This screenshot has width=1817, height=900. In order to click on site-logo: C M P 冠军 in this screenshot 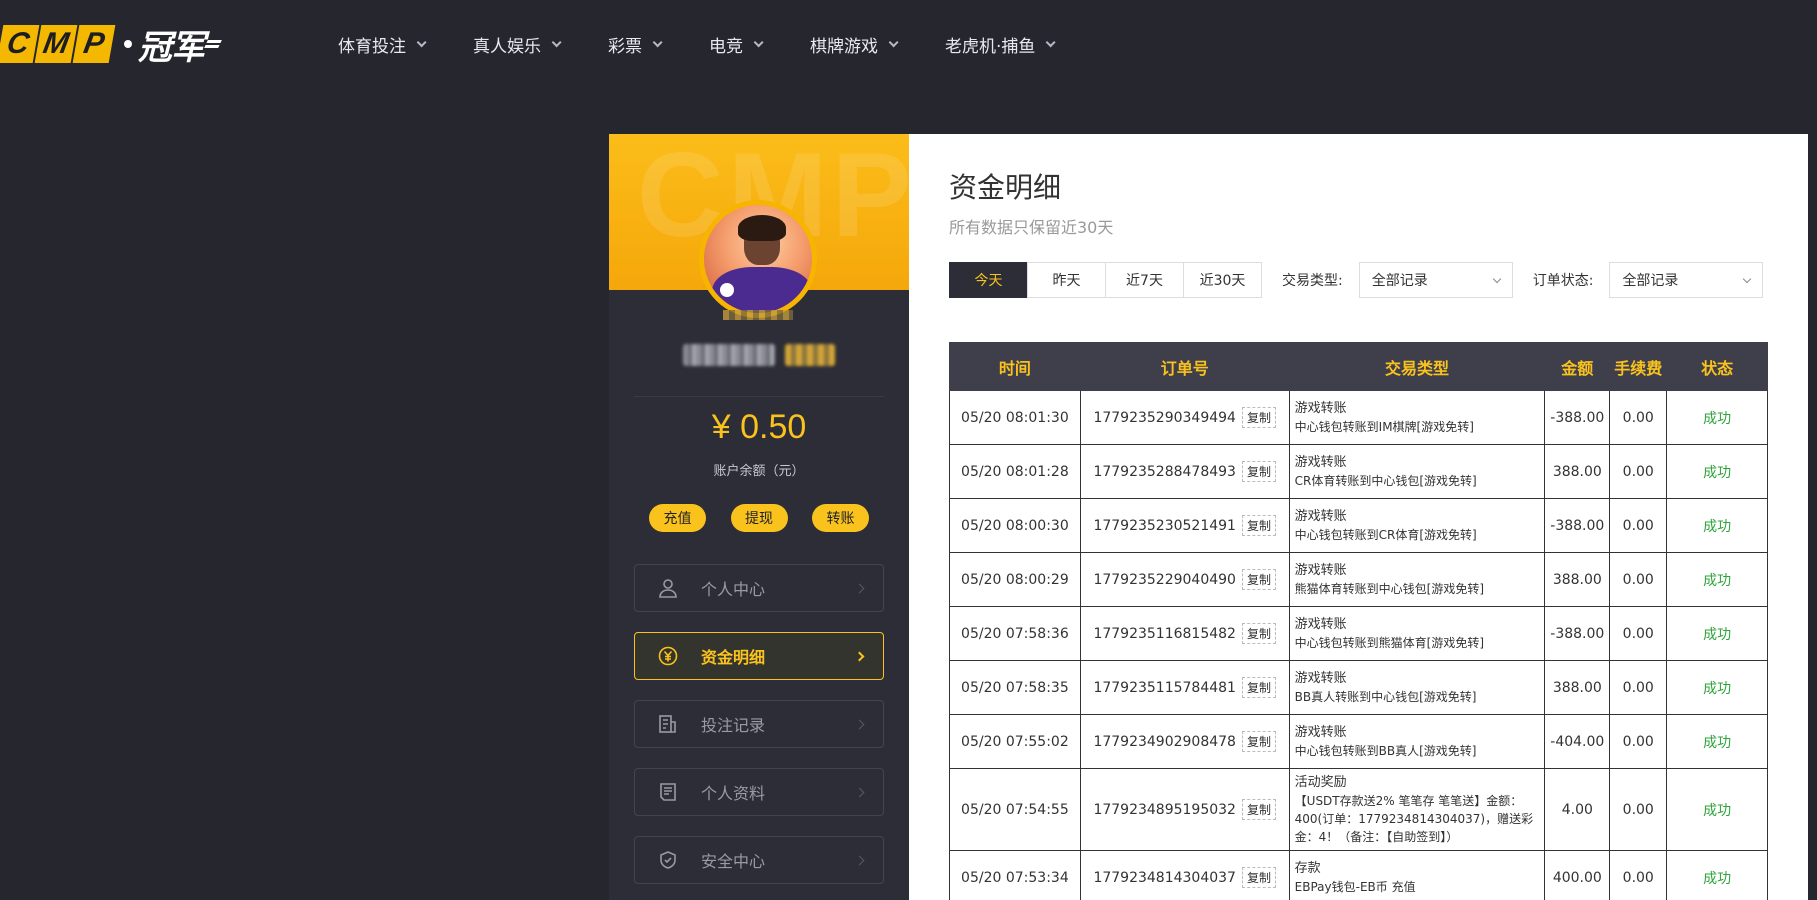, I will do `click(125, 46)`.